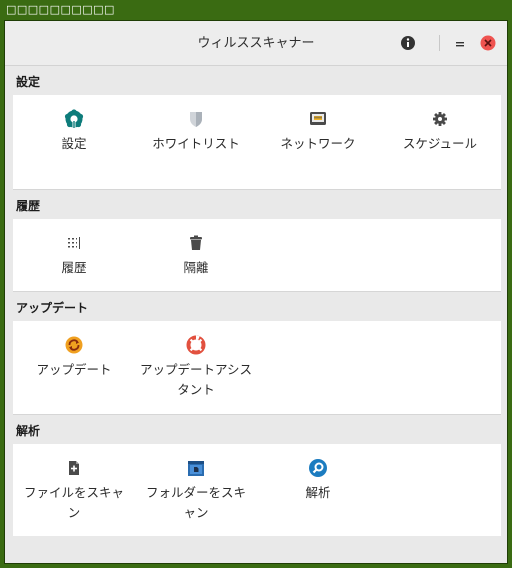 This screenshot has height=568, width=512. I want to click on quarantine-label: 隔離, so click(196, 267).